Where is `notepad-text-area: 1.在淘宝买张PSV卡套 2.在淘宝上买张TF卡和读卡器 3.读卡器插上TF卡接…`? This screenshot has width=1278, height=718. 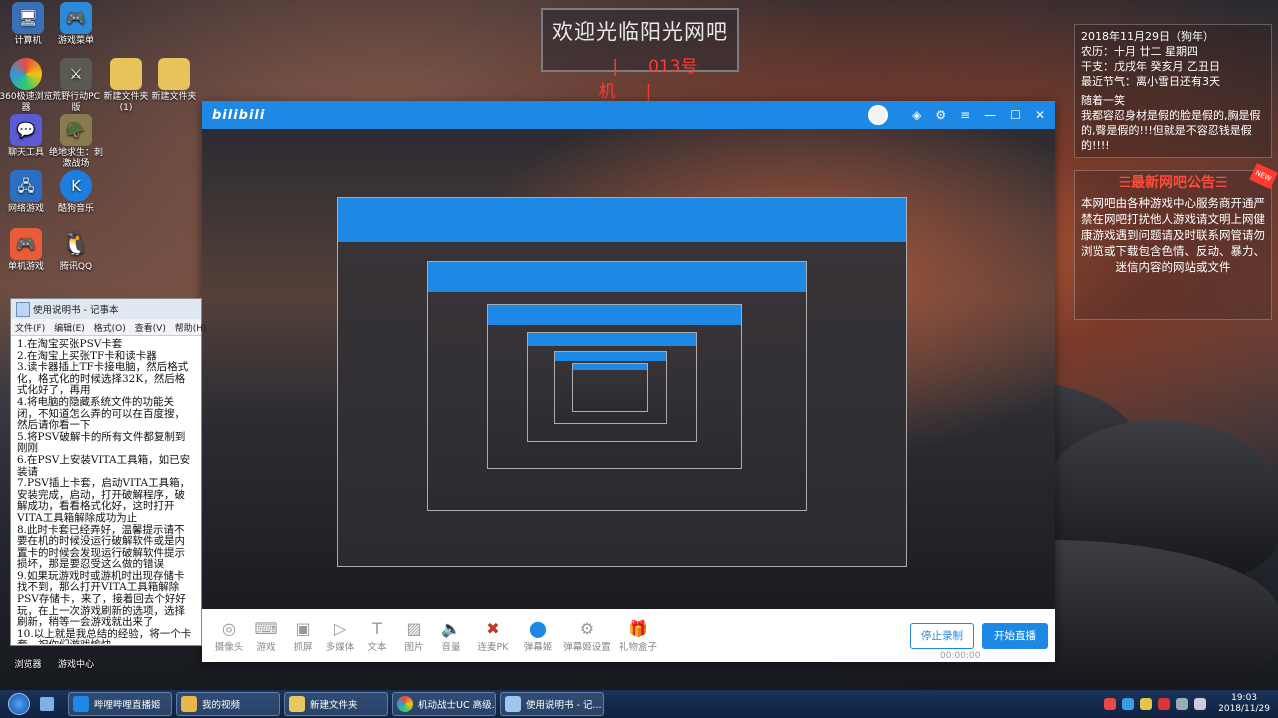 notepad-text-area: 1.在淘宝买张PSV卡套 2.在淘宝上买张TF卡和读卡器 3.读卡器插上TF卡接… is located at coordinates (106, 490).